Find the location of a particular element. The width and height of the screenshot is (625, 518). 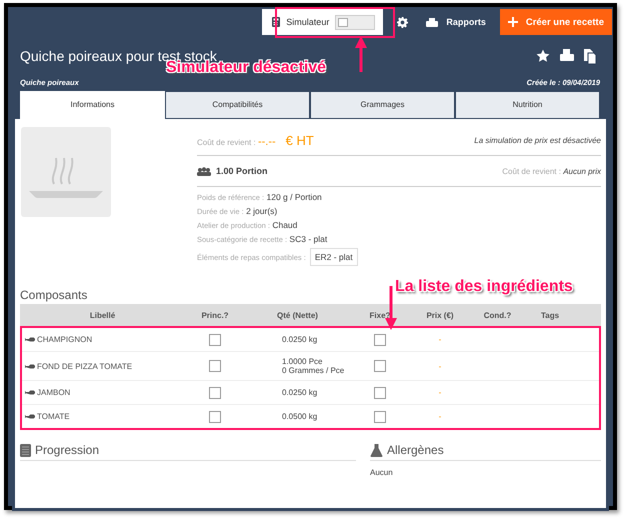

quantity: 1.0000 Pce is located at coordinates (303, 361).